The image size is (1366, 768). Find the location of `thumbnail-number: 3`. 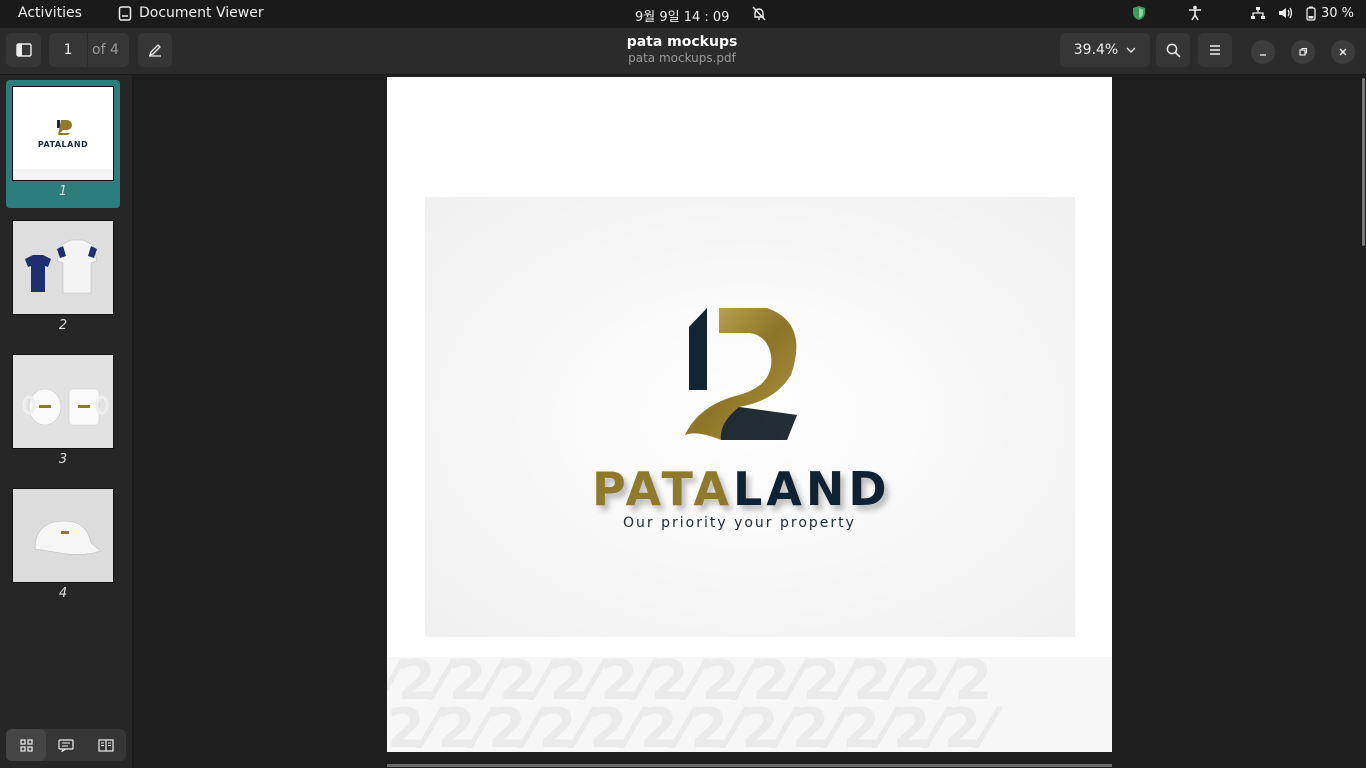

thumbnail-number: 3 is located at coordinates (63, 459).